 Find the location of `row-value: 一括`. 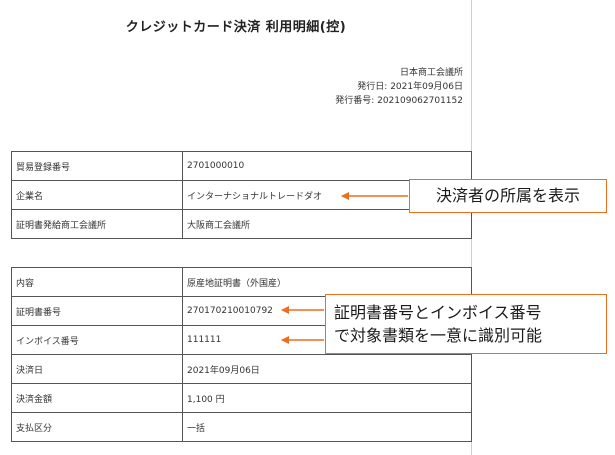

row-value: 一括 is located at coordinates (327, 427).